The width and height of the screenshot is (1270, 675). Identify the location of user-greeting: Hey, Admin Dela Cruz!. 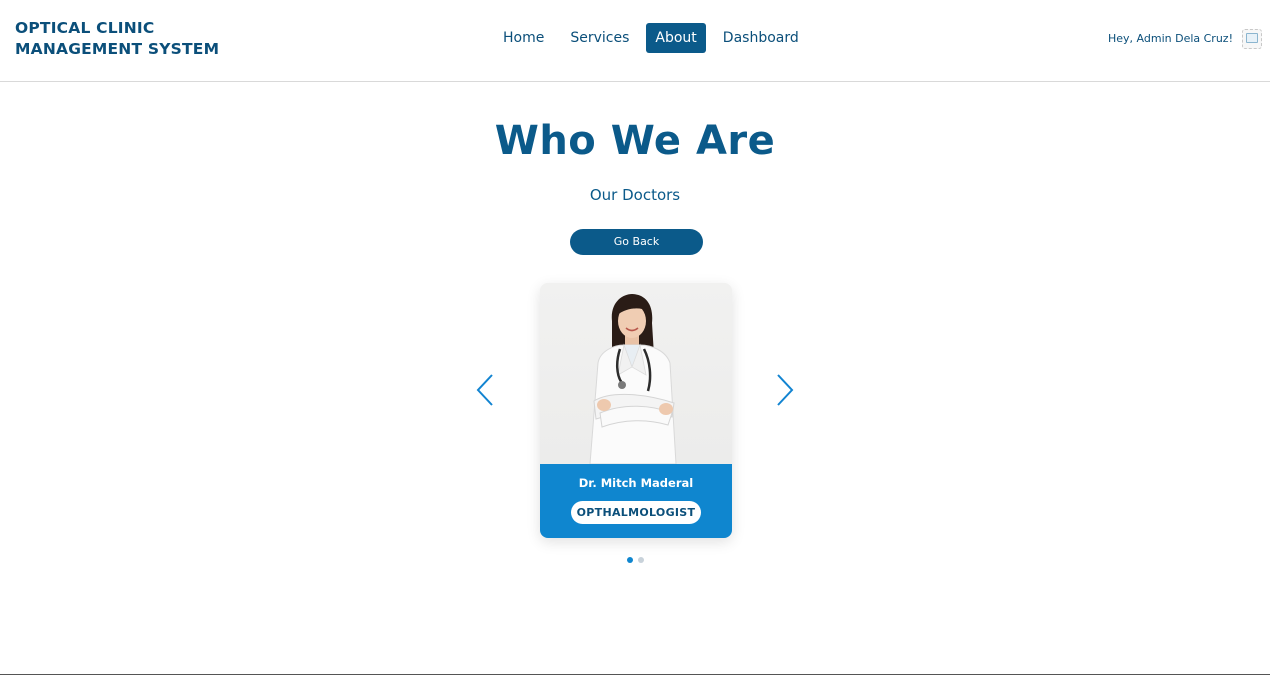
(1170, 38).